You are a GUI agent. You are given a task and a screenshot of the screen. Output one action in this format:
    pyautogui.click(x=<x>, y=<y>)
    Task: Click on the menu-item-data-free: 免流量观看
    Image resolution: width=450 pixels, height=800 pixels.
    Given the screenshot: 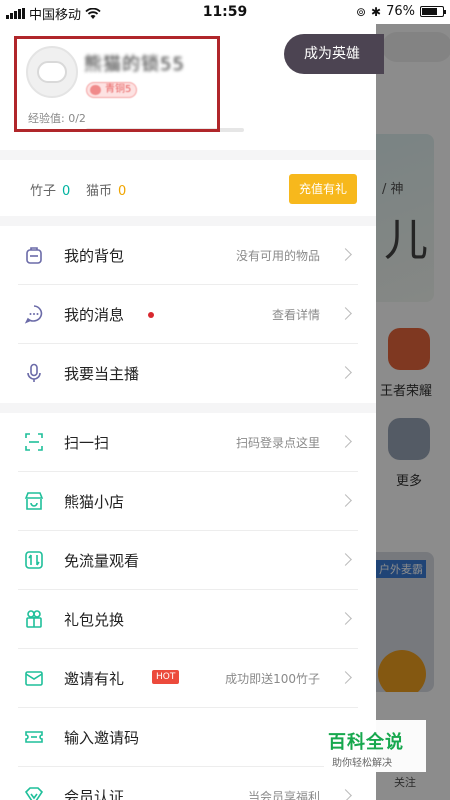 What is the action you would take?
    pyautogui.click(x=188, y=560)
    